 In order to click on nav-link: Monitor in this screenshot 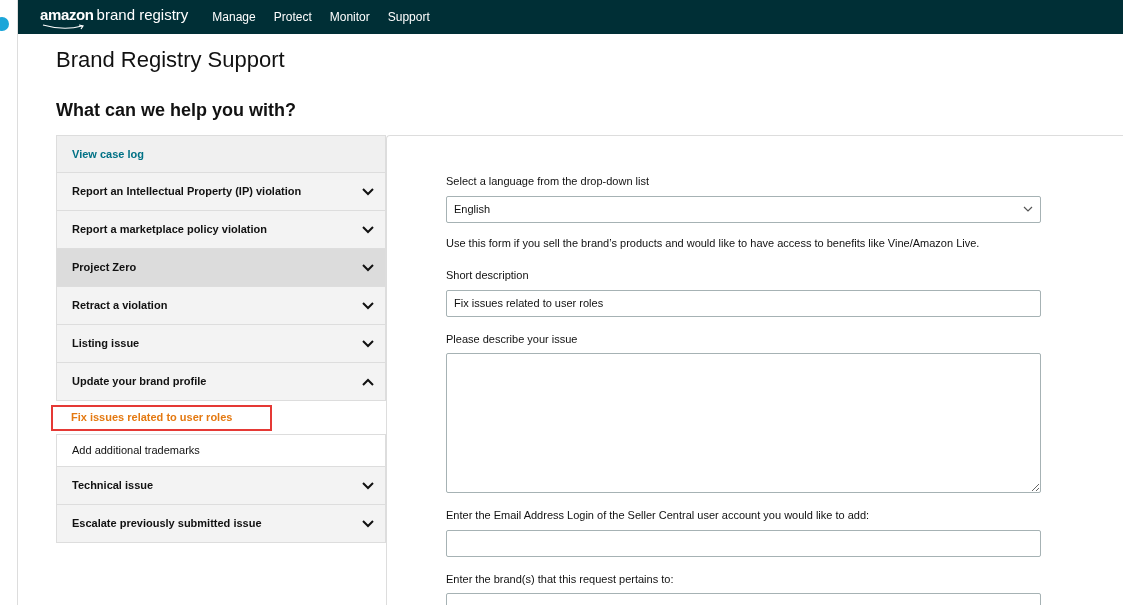, I will do `click(349, 17)`.